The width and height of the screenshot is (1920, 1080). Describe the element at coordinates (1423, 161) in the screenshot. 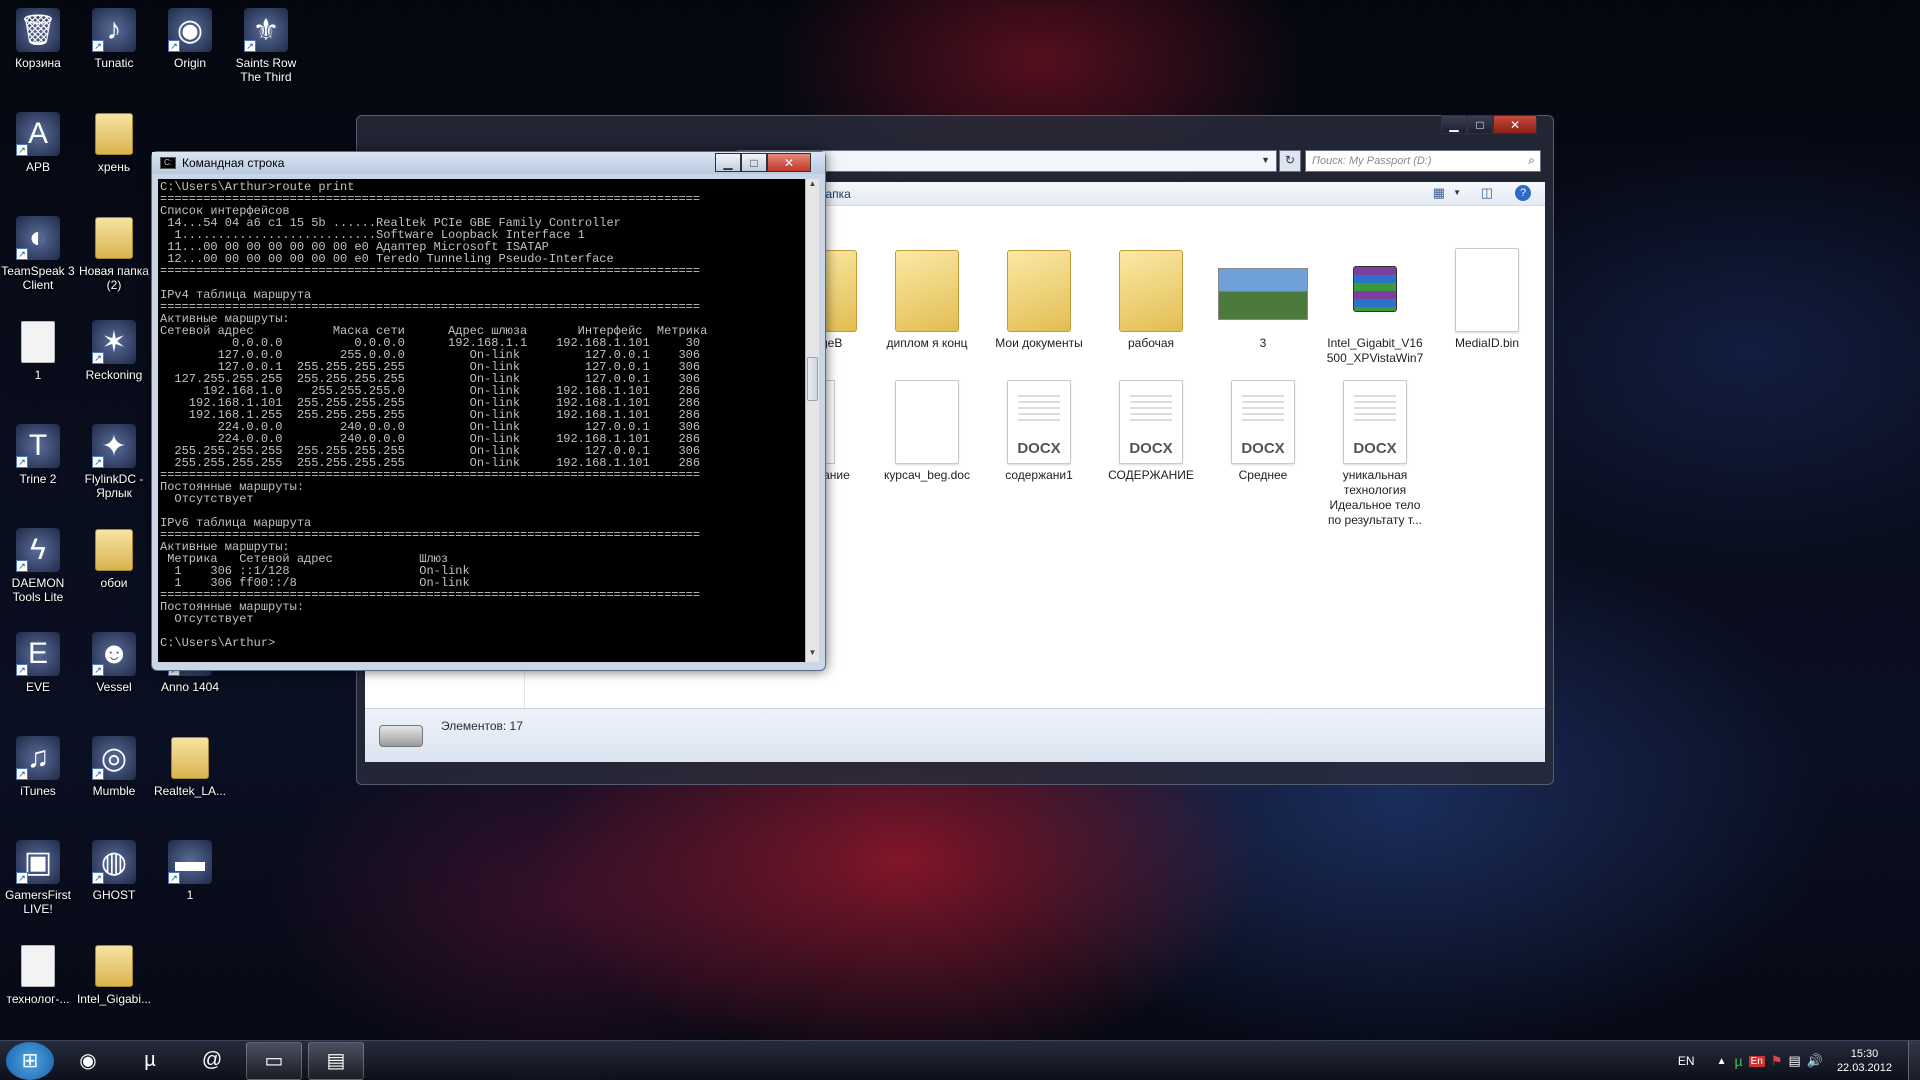

I see `search-input: Поиск: My Passport (D:) ⌕` at that location.